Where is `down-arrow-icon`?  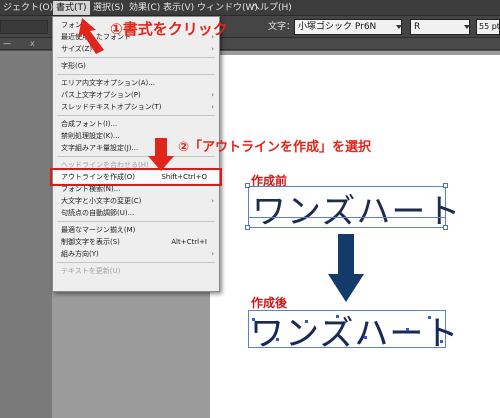
down-arrow-icon is located at coordinates (161, 154).